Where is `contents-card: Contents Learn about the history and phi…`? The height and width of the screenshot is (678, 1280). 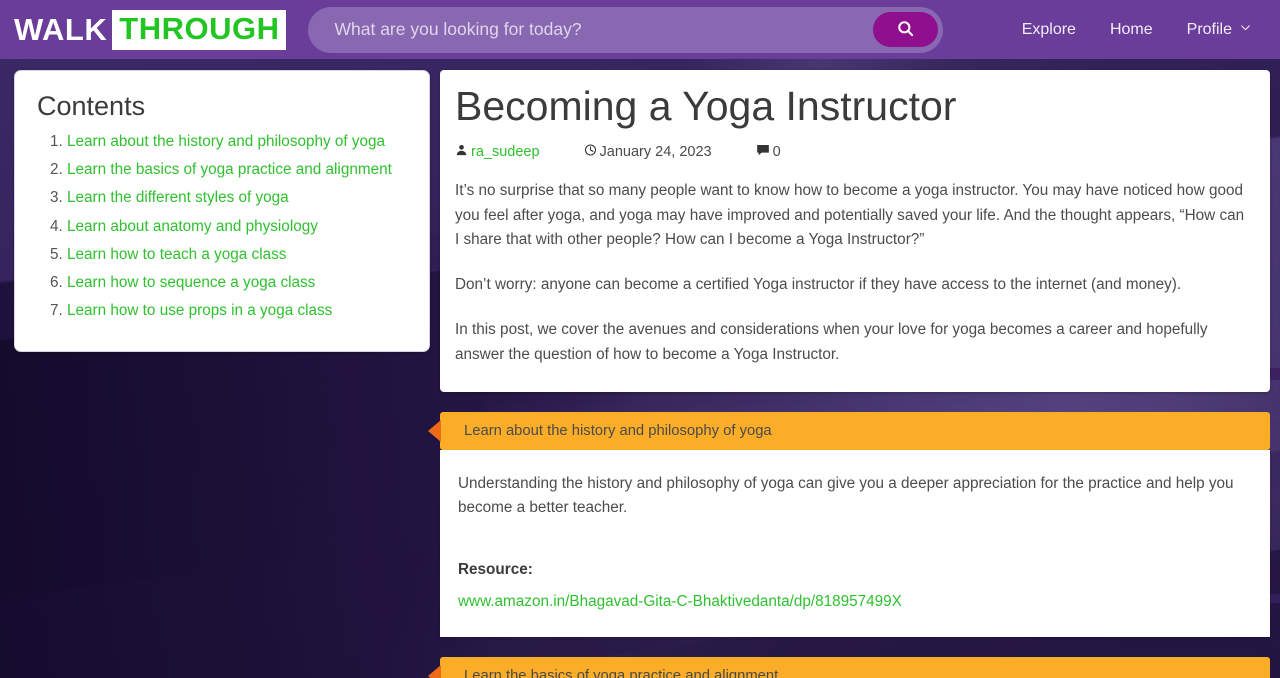
contents-card: Contents Learn about the history and phi… is located at coordinates (222, 211).